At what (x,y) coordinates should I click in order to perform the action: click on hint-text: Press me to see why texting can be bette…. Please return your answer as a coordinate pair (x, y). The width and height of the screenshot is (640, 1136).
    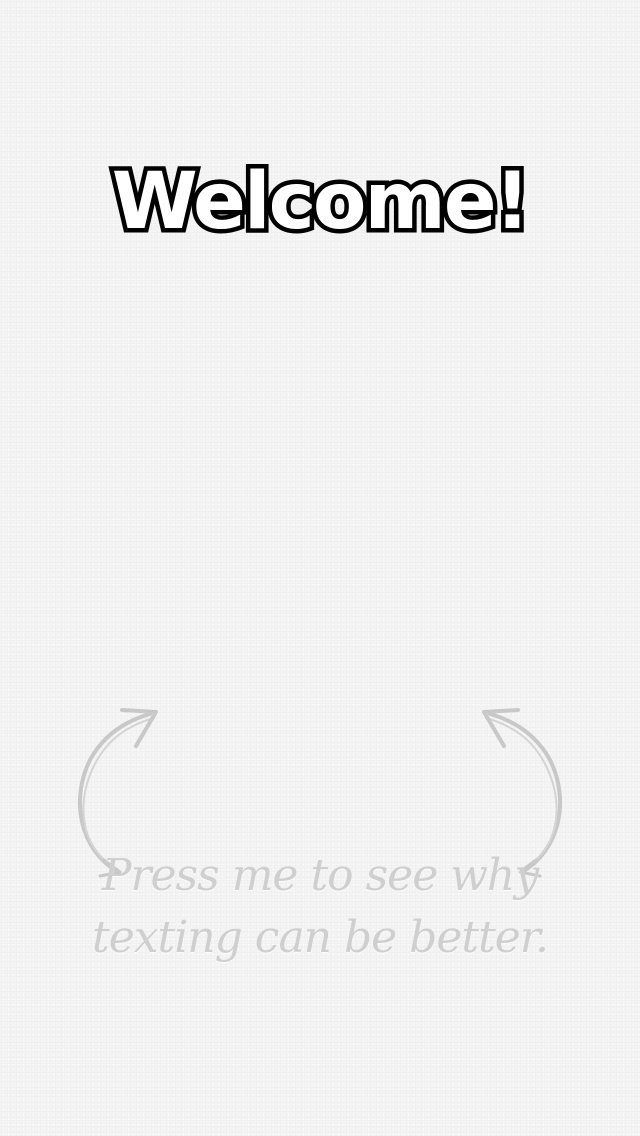
    Looking at the image, I should click on (320, 907).